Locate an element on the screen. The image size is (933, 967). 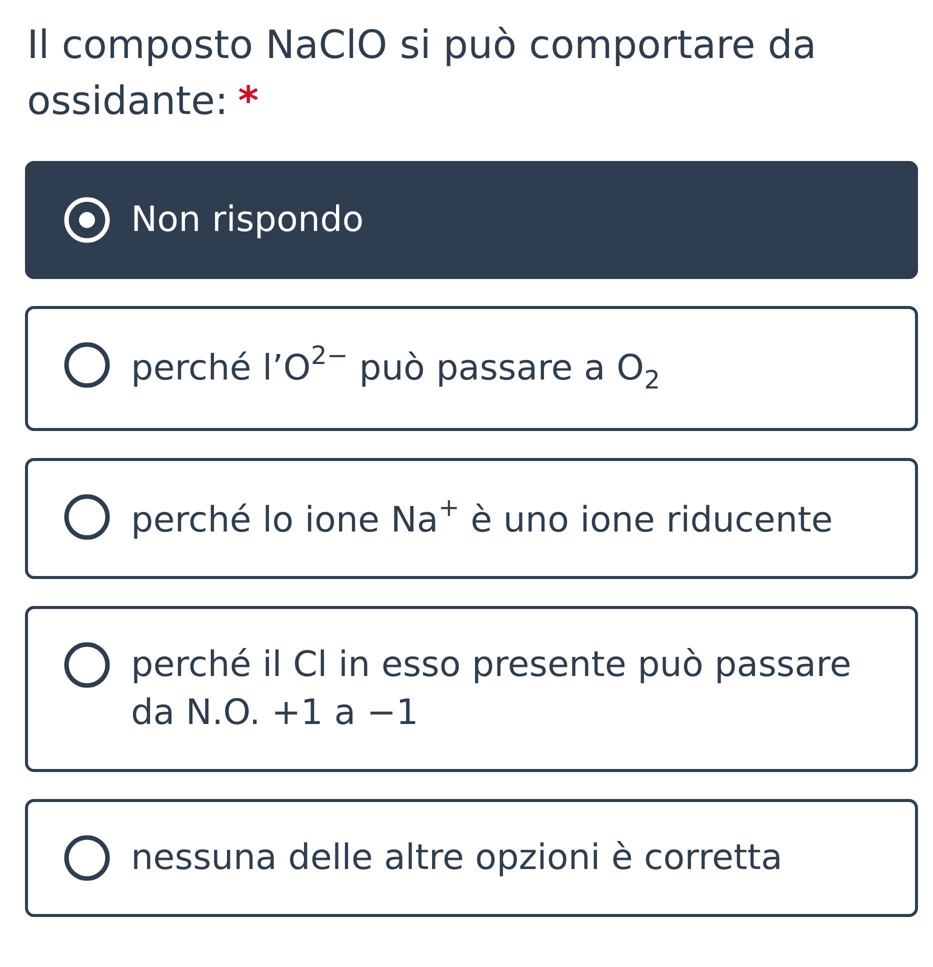
answer-option: nessuna delle altre opzioni è corretta is located at coordinates (471, 858).